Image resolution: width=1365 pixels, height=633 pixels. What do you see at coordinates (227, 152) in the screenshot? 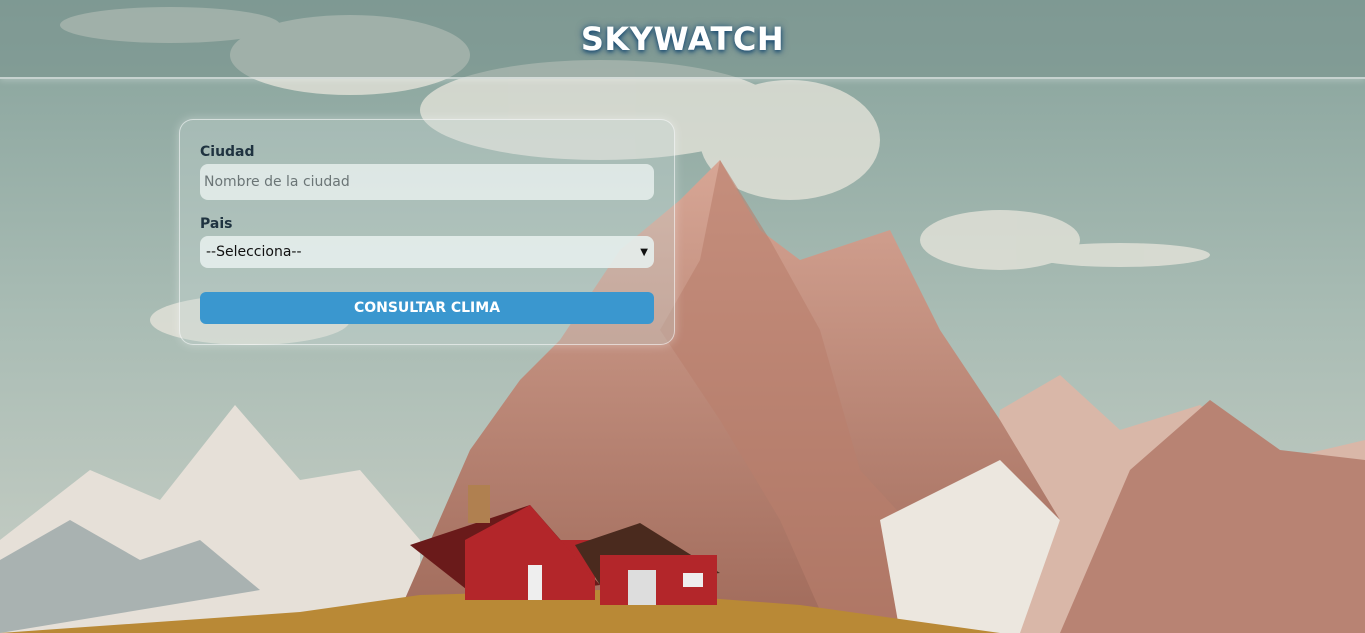
I see `city-label: Ciudad` at bounding box center [227, 152].